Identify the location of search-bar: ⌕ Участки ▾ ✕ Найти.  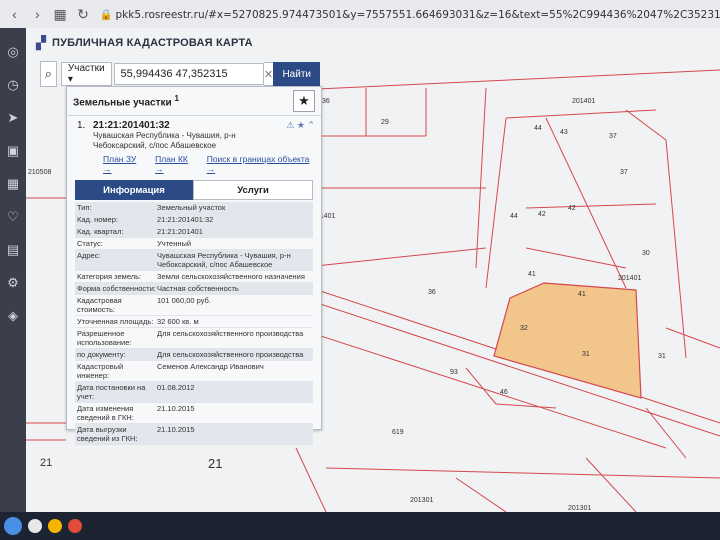
(180, 74).